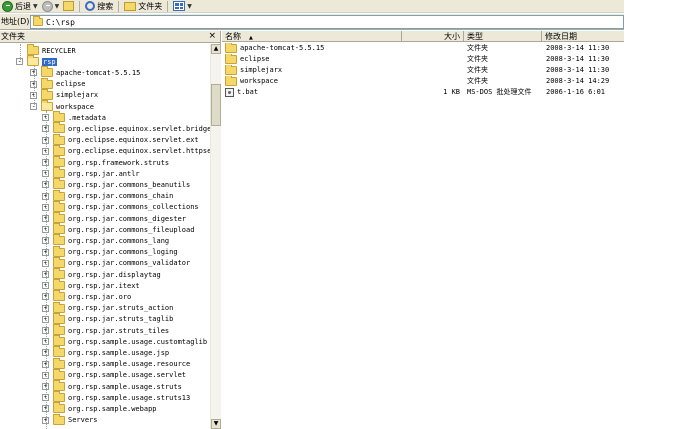 The height and width of the screenshot is (429, 684). What do you see at coordinates (46, 50) in the screenshot?
I see `tree-item: RECYCLER` at bounding box center [46, 50].